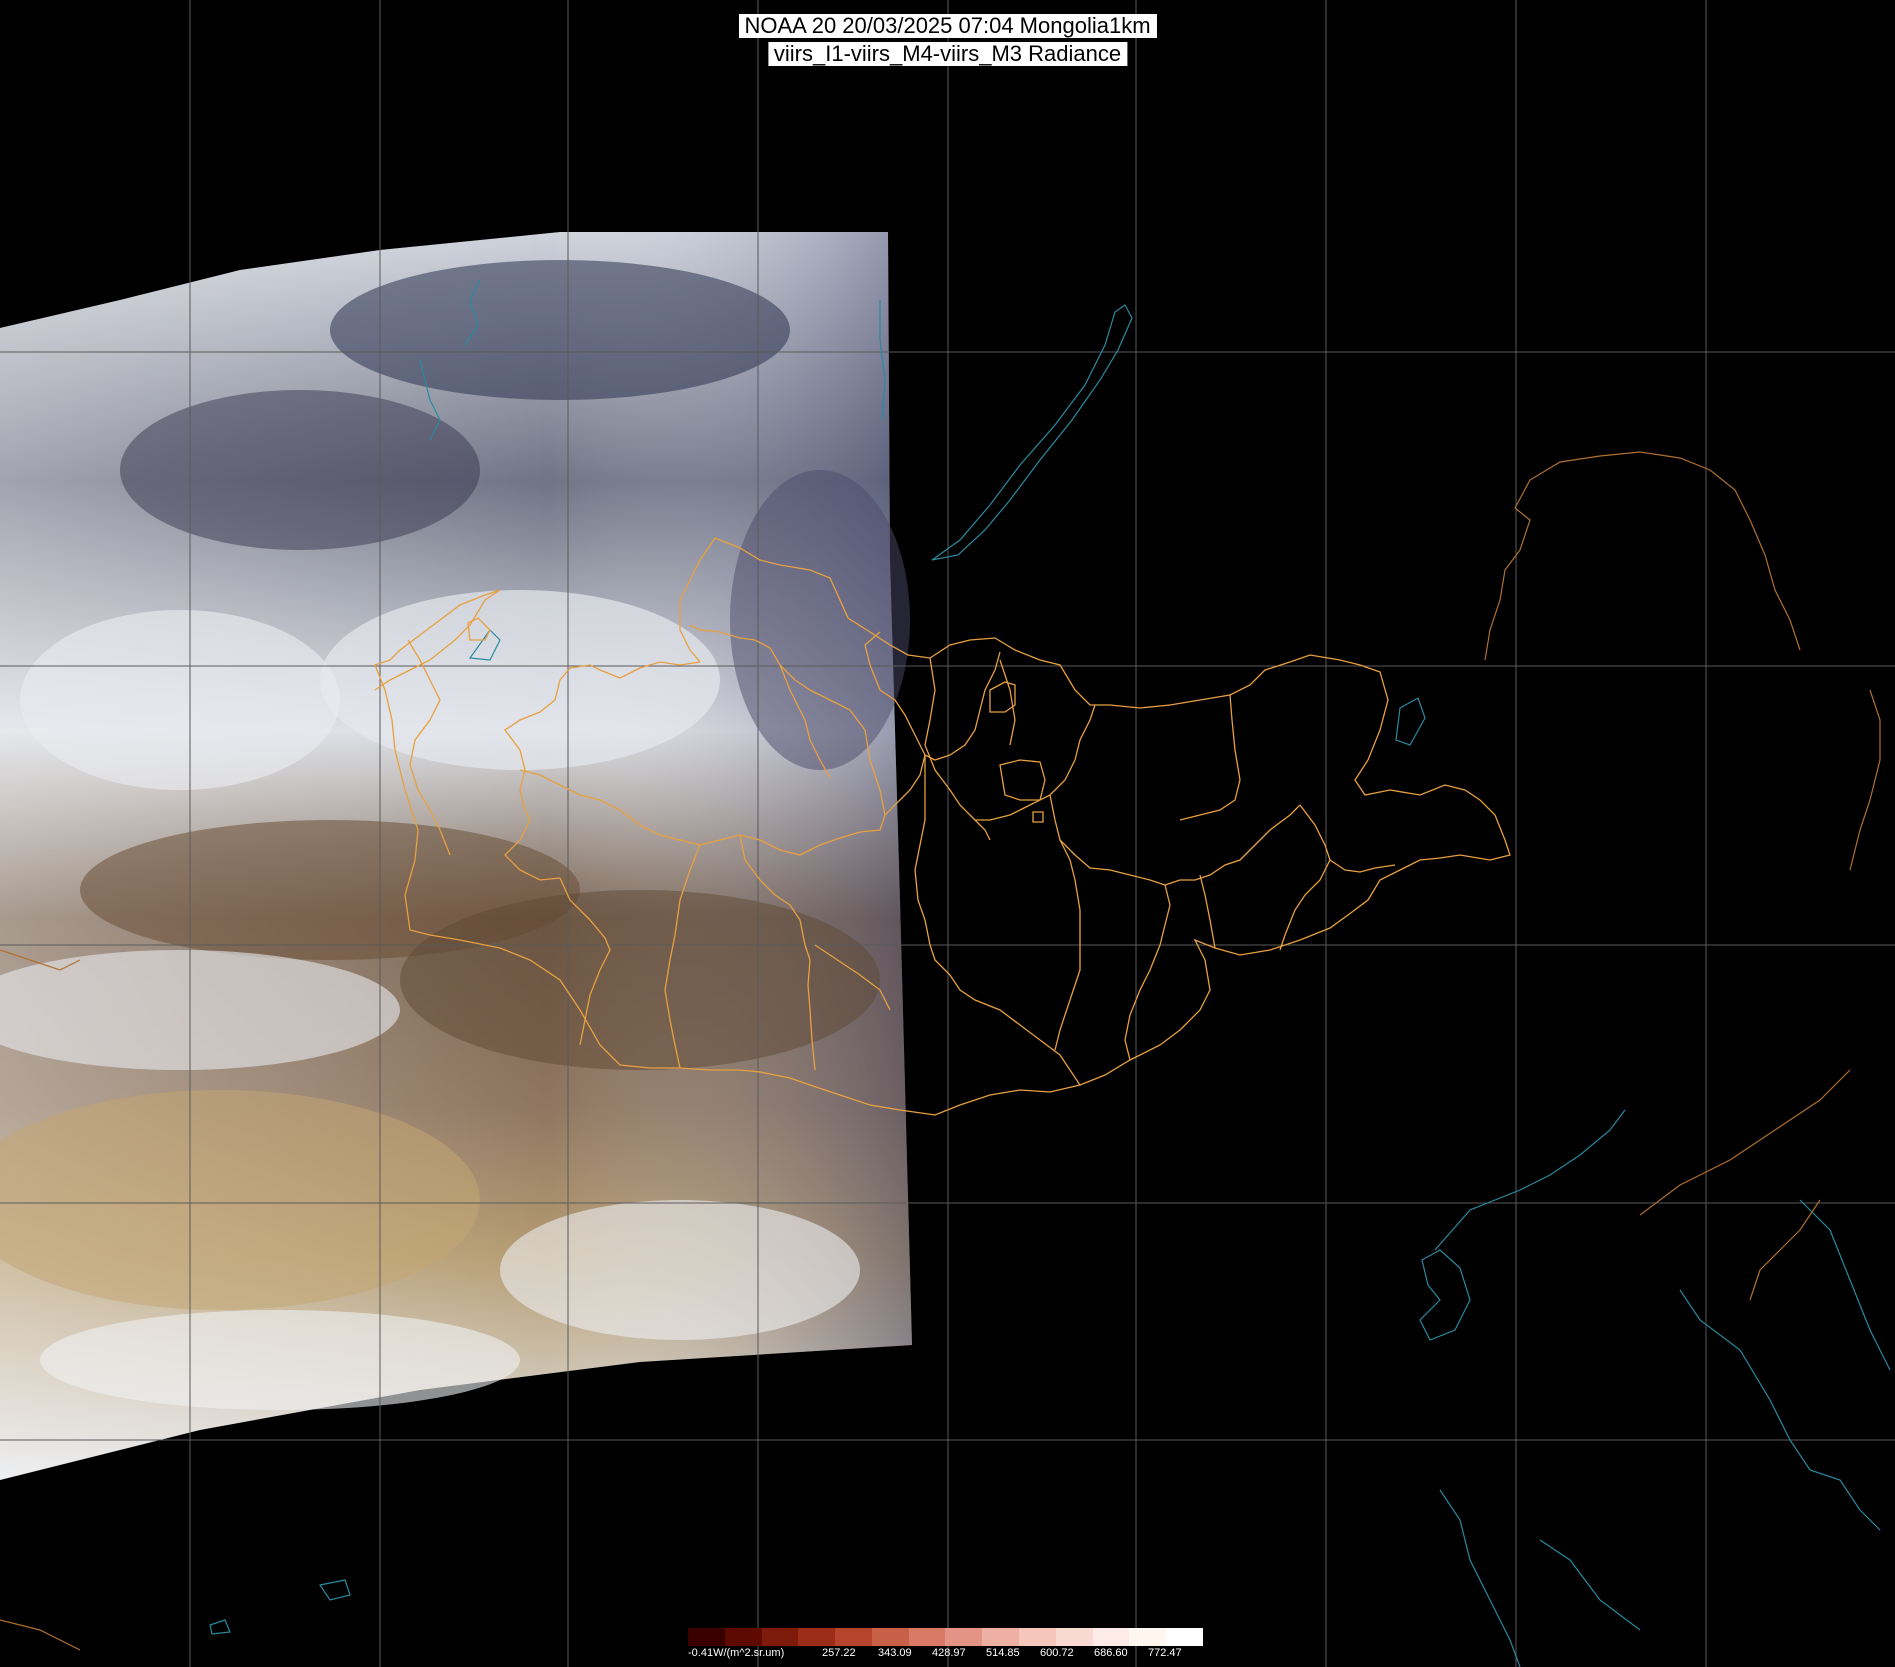 This screenshot has height=1667, width=1895. Describe the element at coordinates (1057, 1653) in the screenshot. I see `colorbar-tick: 600.72` at that location.